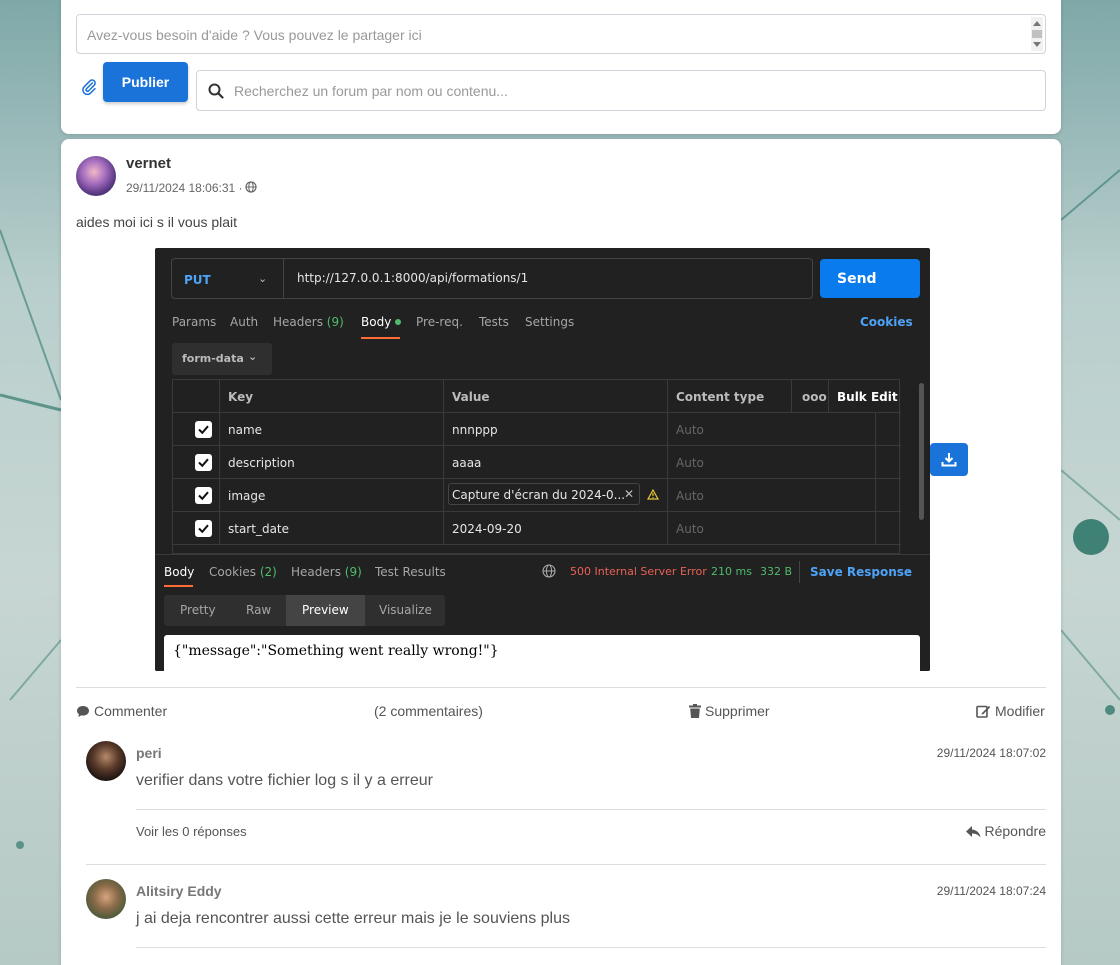 This screenshot has height=965, width=1120. What do you see at coordinates (331, 396) in the screenshot?
I see `header-key: Key` at bounding box center [331, 396].